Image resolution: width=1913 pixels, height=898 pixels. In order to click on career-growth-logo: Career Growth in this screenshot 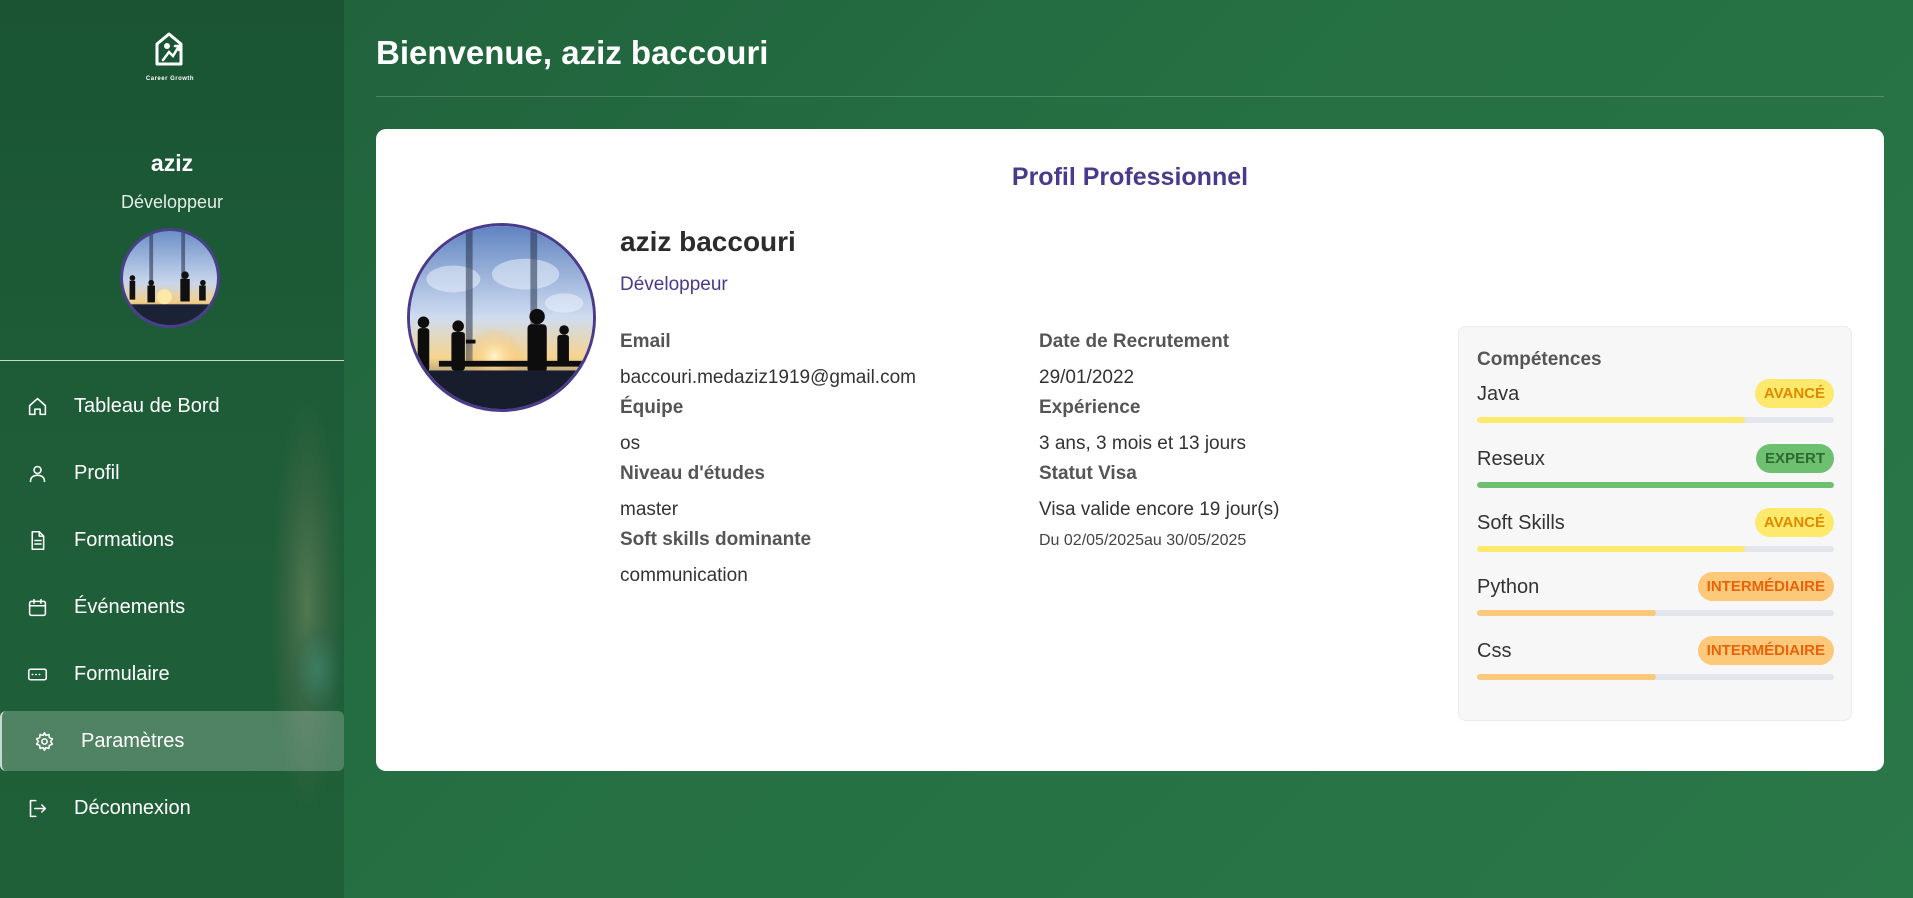, I will do `click(170, 60)`.